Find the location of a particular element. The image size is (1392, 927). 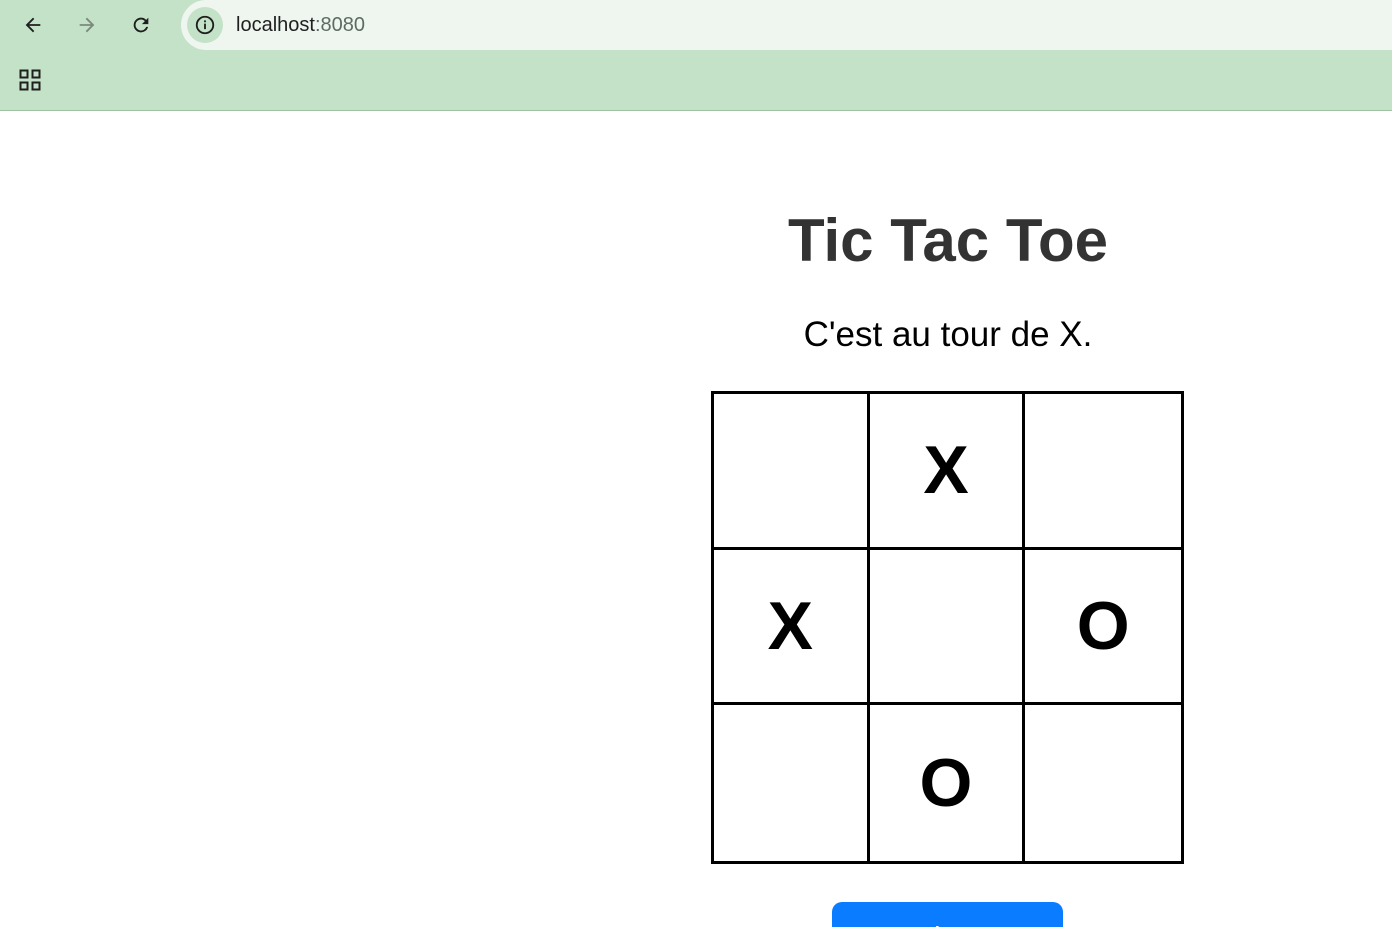

address-bar: localhost:8080 is located at coordinates (786, 25).